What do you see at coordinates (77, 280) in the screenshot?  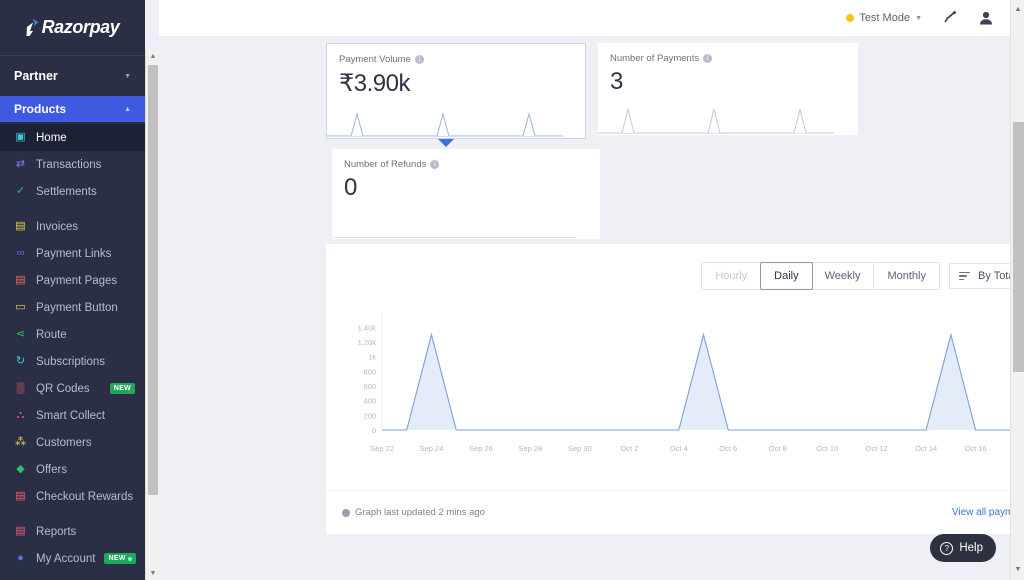 I see `sidebar-item-label: Payment Pages` at bounding box center [77, 280].